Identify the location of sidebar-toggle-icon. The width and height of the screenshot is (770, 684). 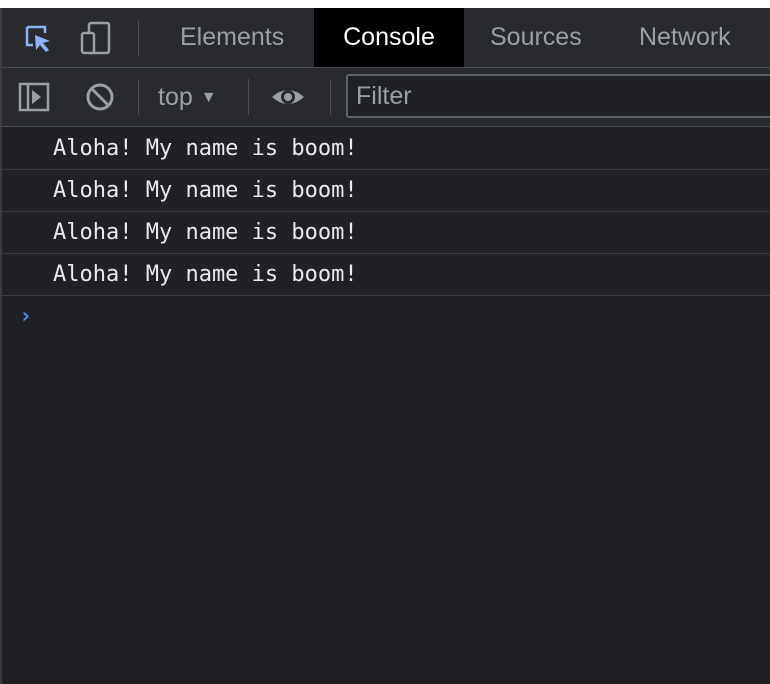
(34, 97).